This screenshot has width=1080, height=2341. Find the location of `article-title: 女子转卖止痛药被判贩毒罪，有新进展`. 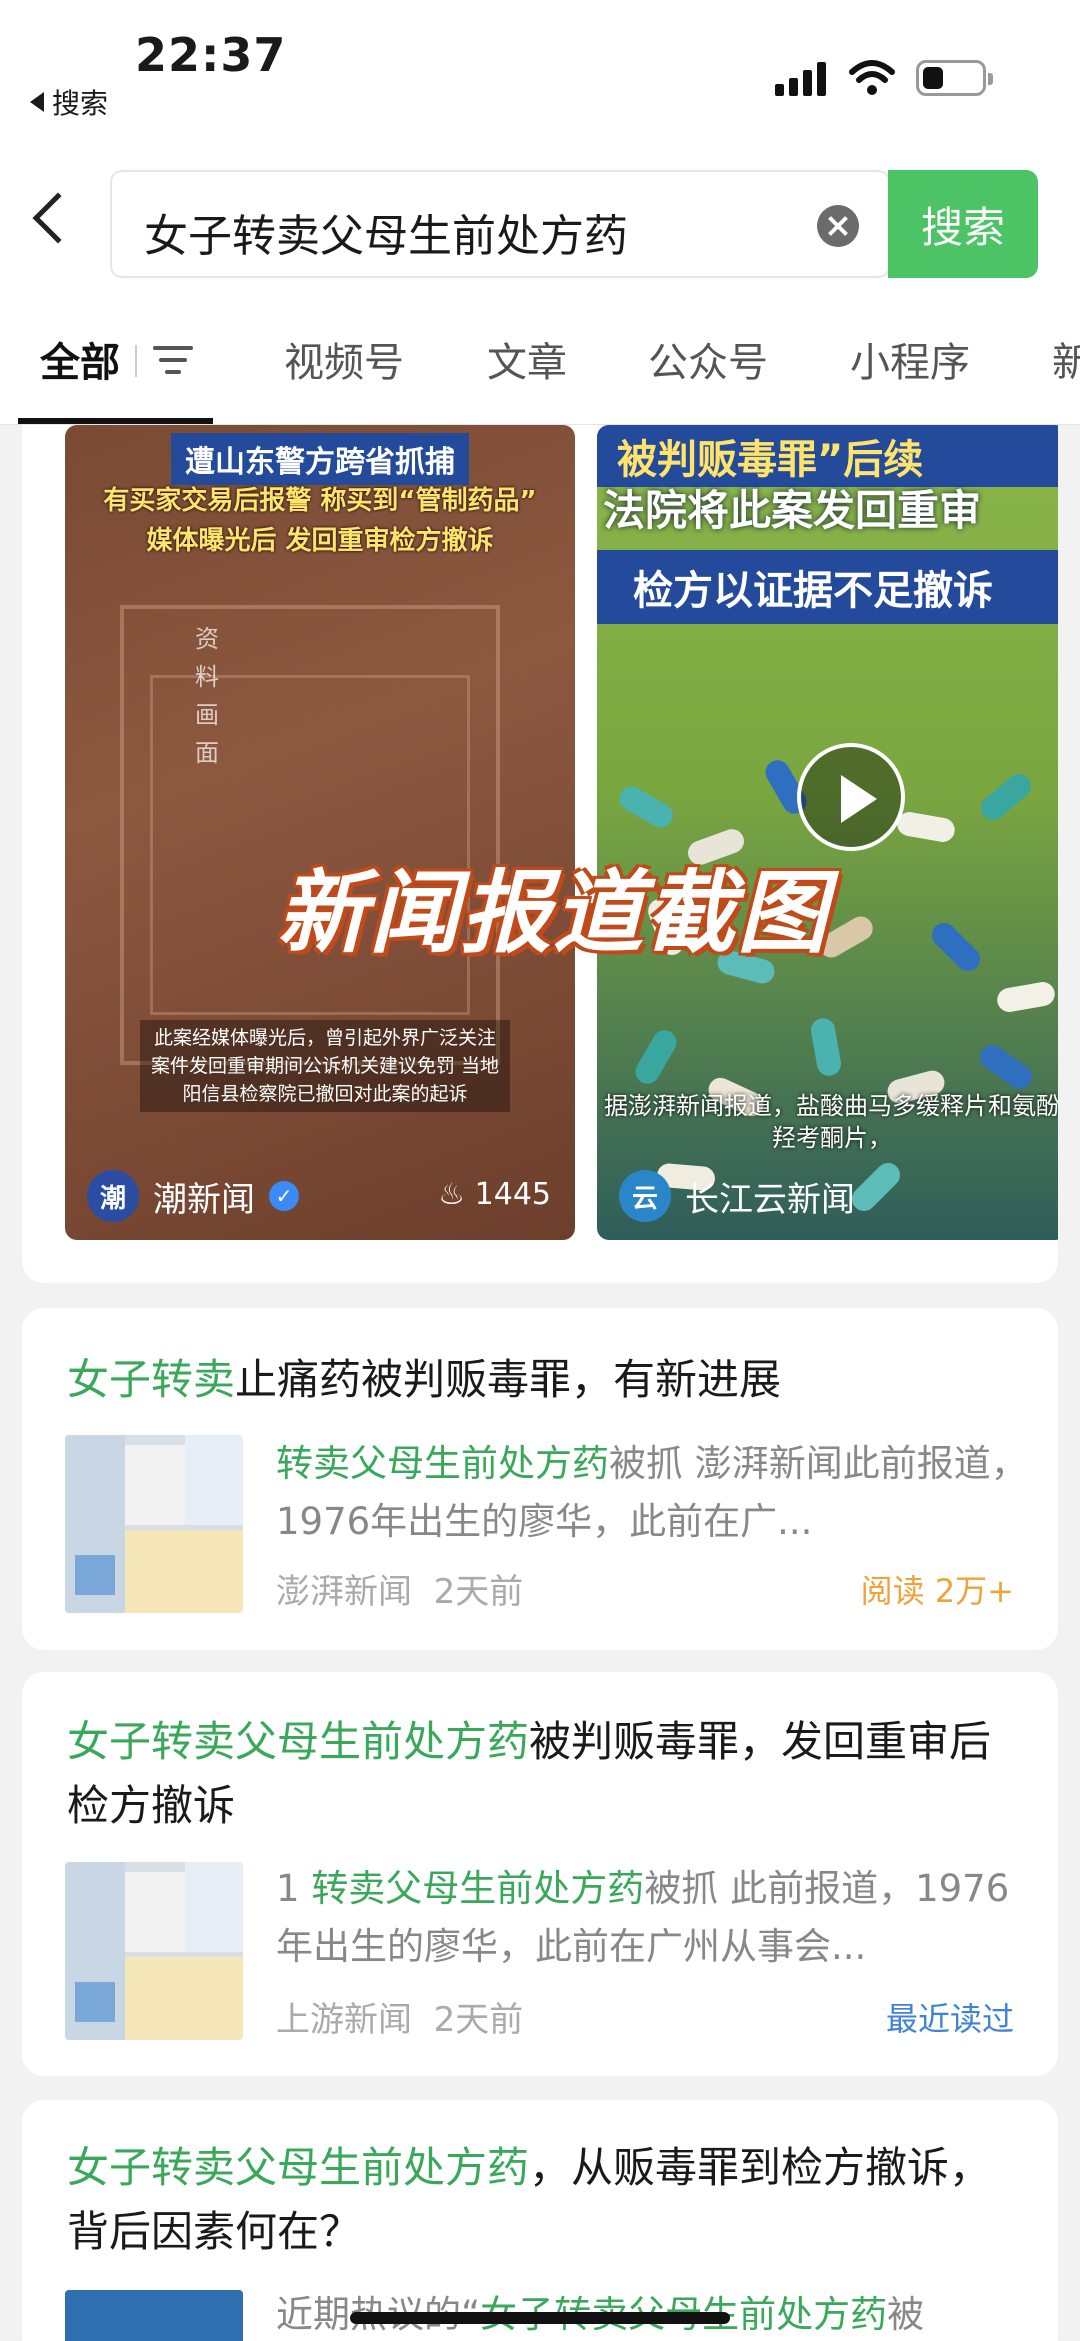

article-title: 女子转卖止痛药被判贩毒罪，有新进展 is located at coordinates (547, 1380).